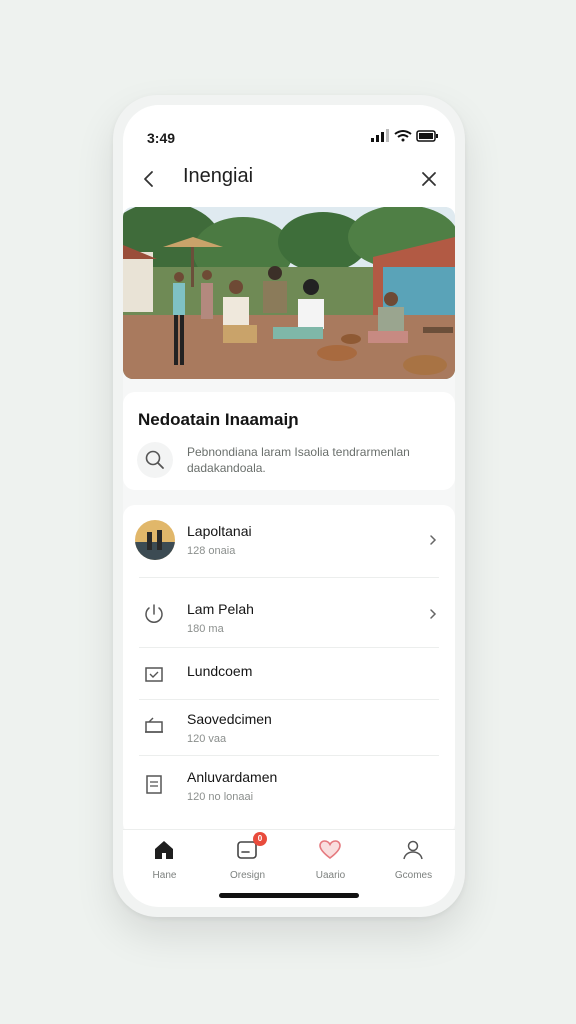  I want to click on home-indicator, so click(289, 895).